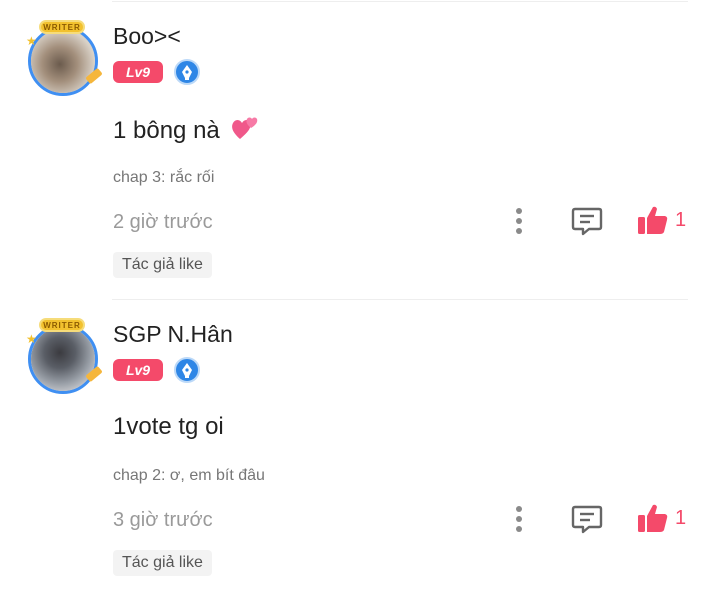 The width and height of the screenshot is (704, 596). What do you see at coordinates (163, 178) in the screenshot?
I see `chapter-link: chap 3: rắc rối` at bounding box center [163, 178].